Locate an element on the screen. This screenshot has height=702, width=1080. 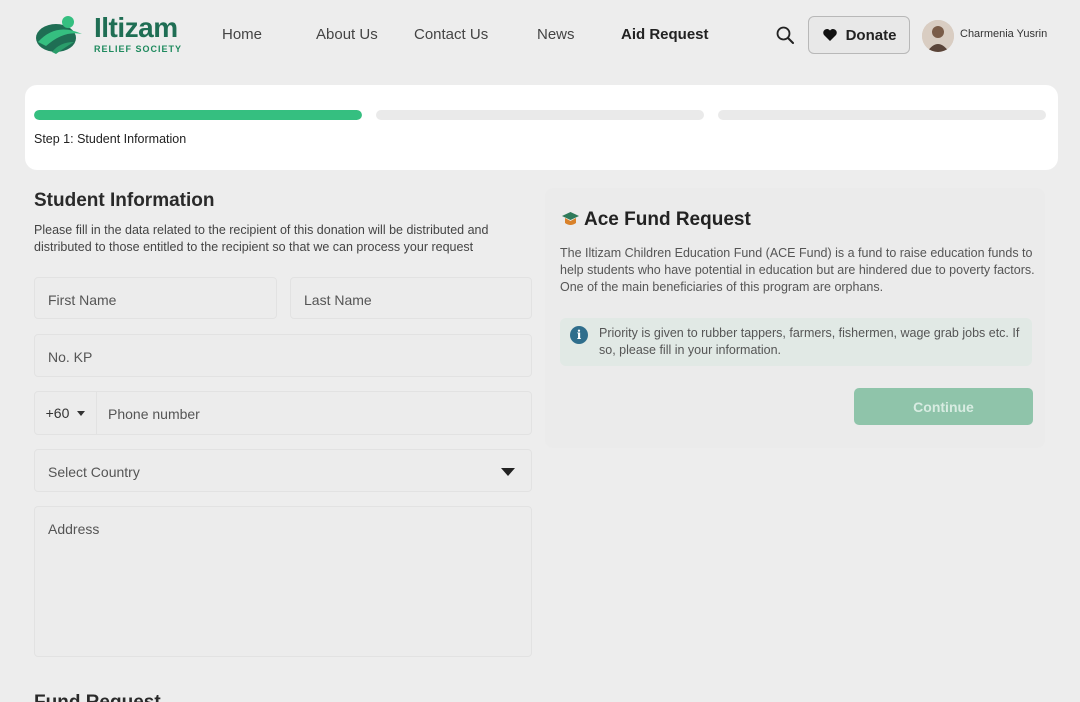
user-name: Charmenia Yusrin is located at coordinates (1003, 34).